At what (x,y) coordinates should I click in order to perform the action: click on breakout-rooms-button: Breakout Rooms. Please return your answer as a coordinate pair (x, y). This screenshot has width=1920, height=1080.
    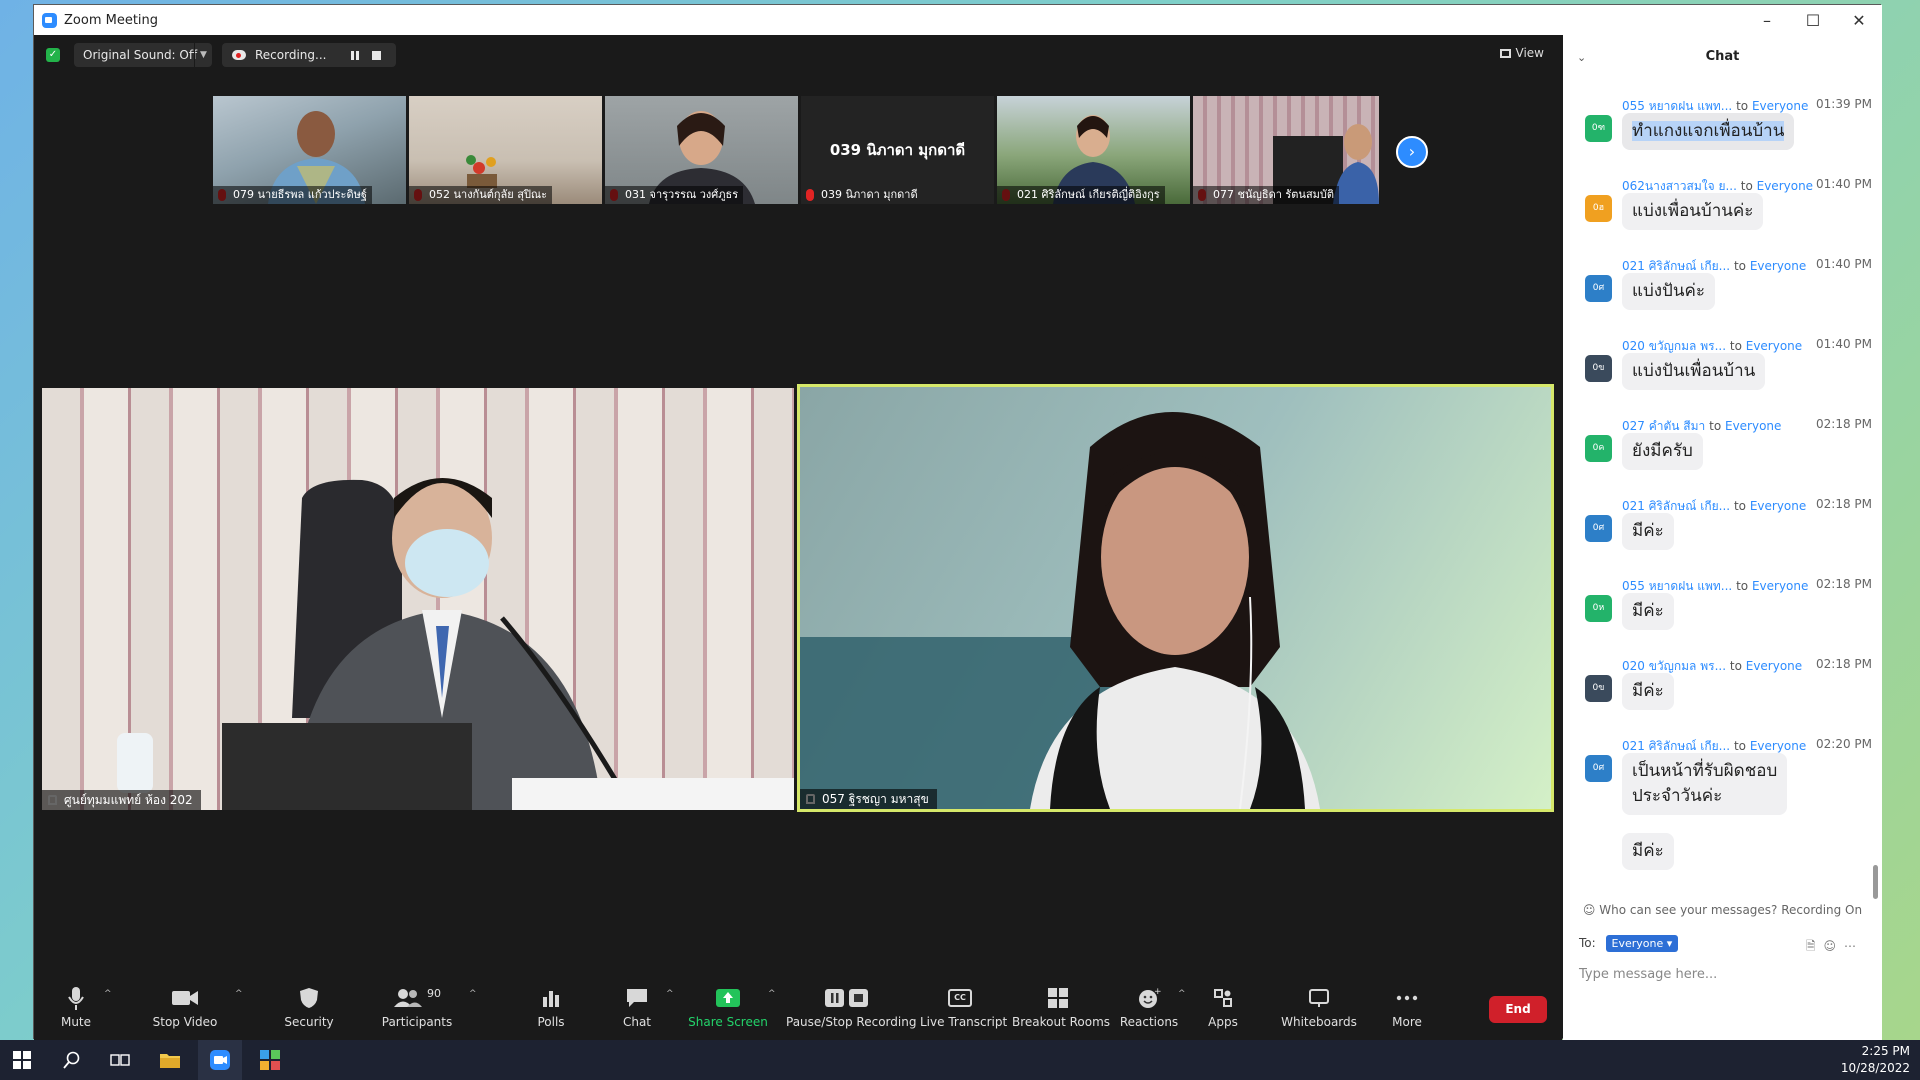
    Looking at the image, I should click on (1061, 1011).